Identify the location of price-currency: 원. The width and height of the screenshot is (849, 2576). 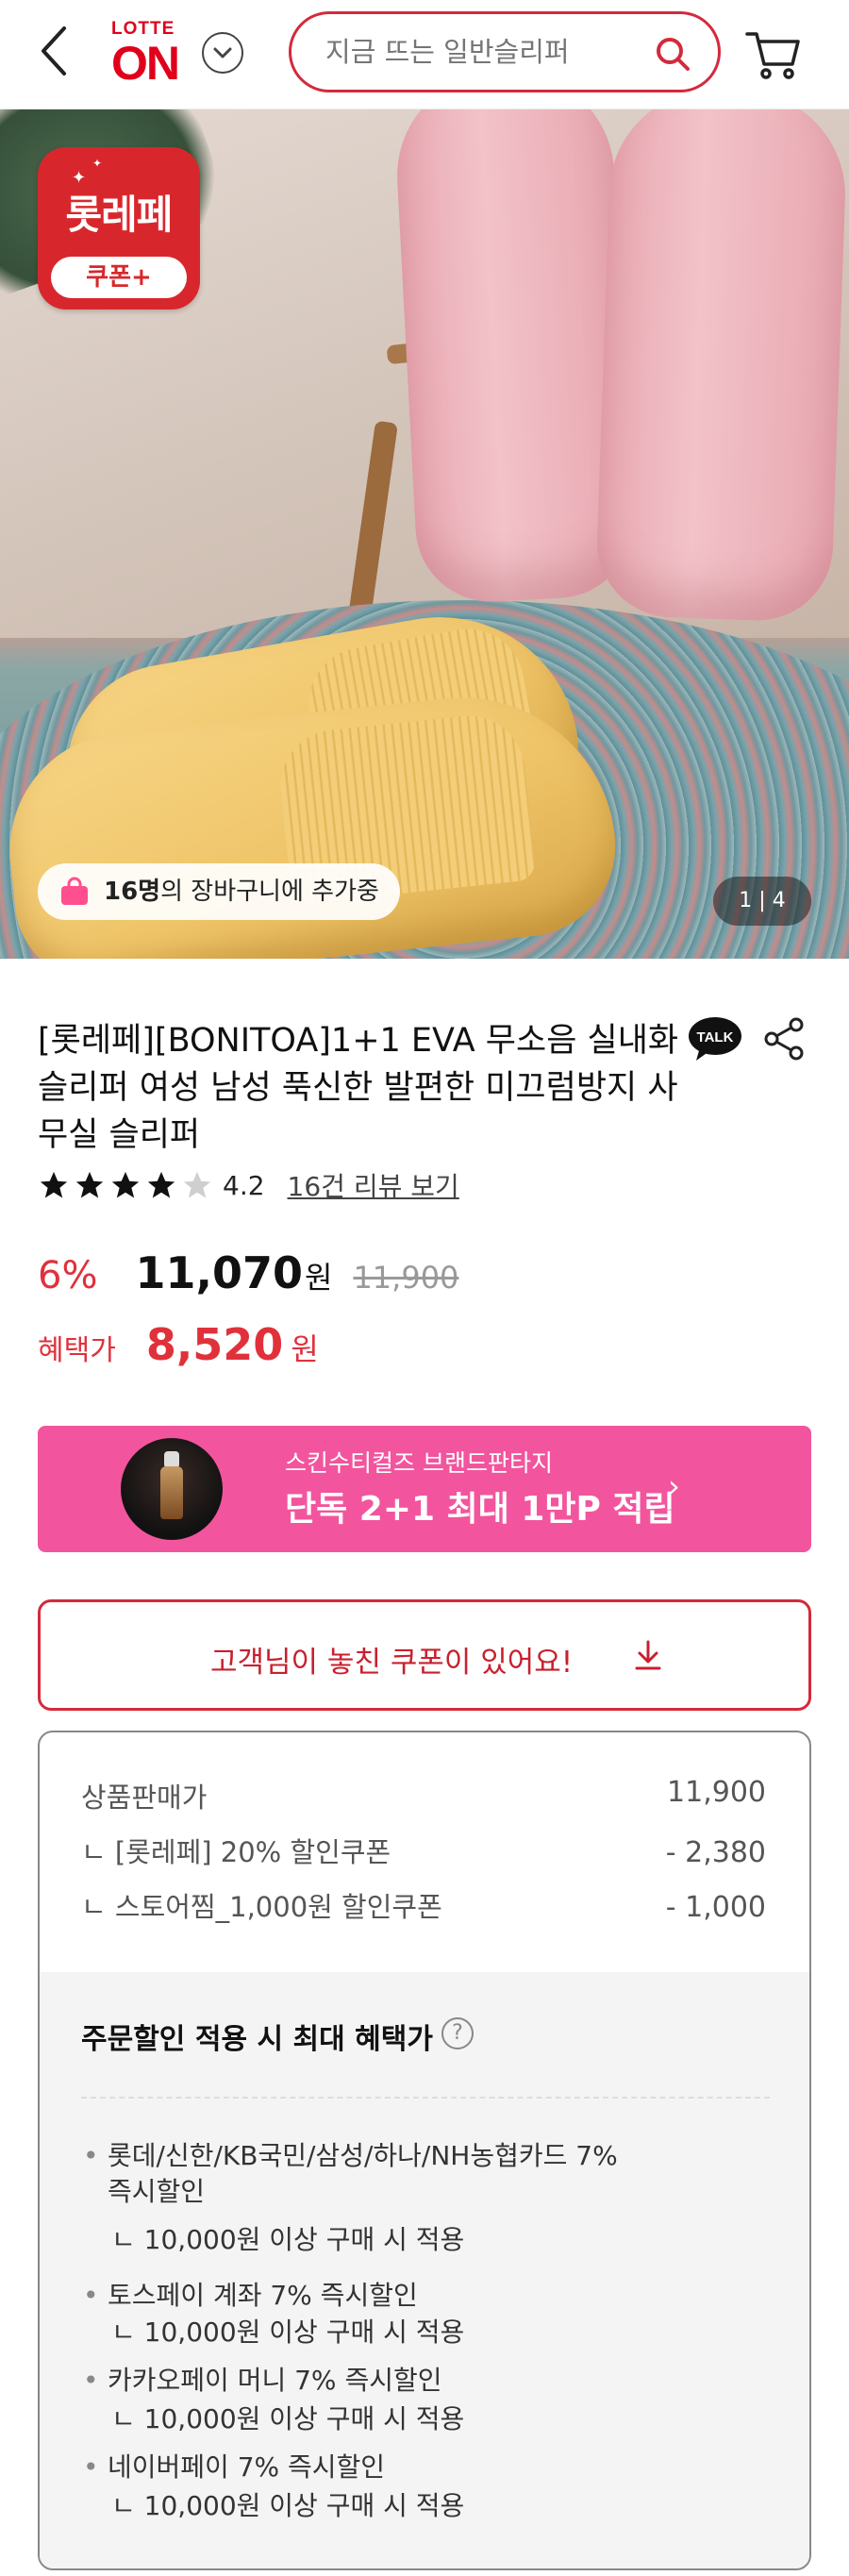
(318, 1278).